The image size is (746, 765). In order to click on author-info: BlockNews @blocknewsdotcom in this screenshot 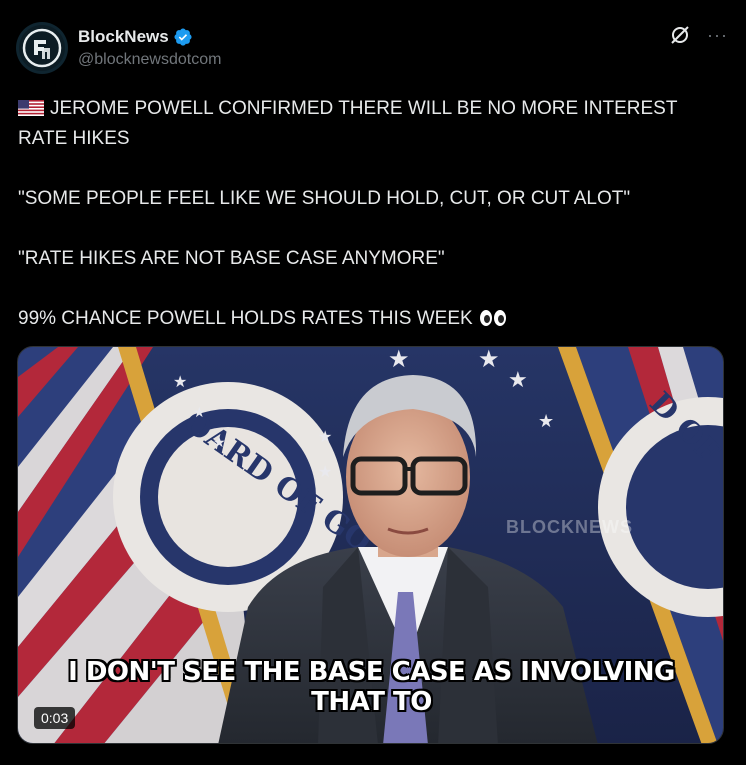, I will do `click(149, 47)`.